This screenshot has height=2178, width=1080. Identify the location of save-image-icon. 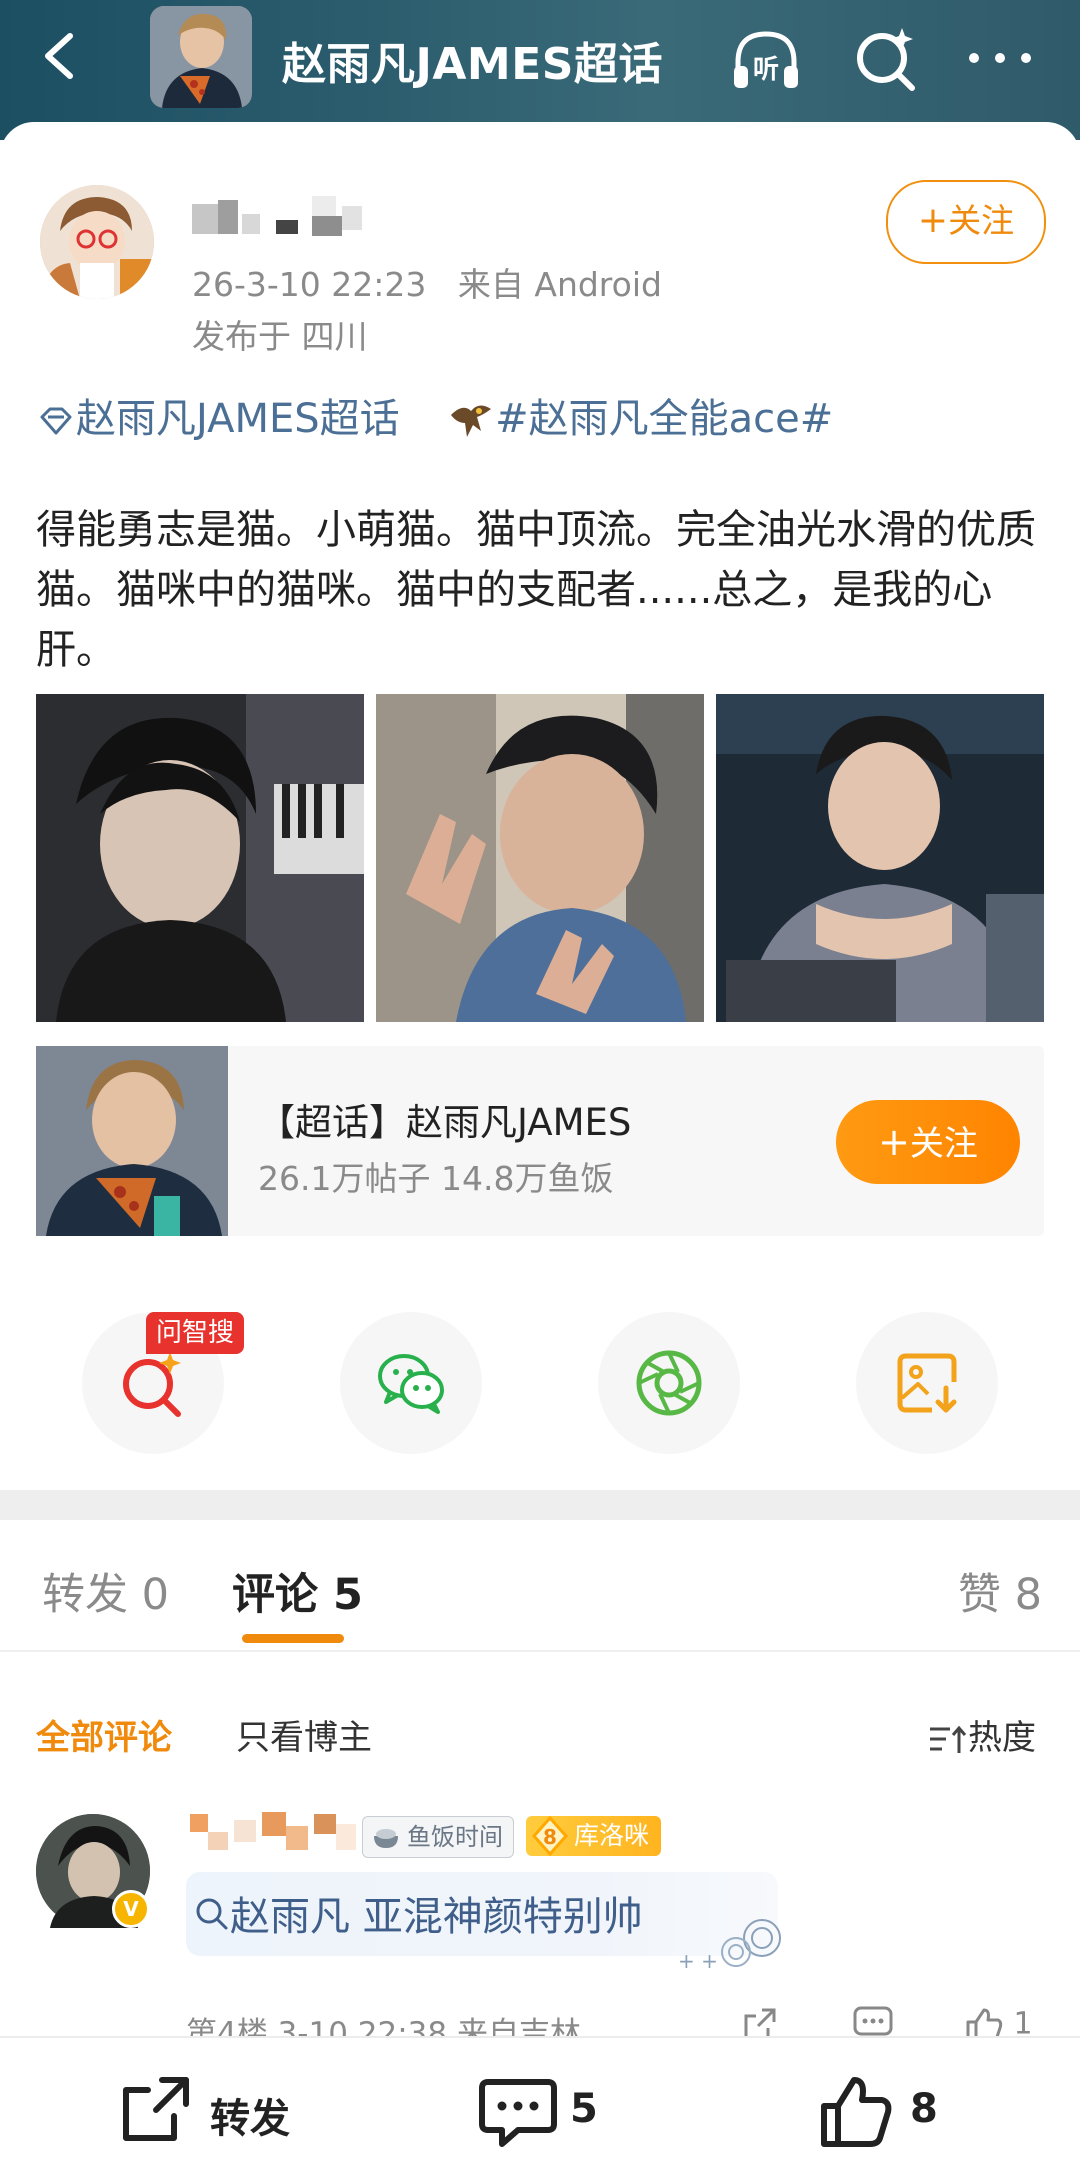
(927, 1383).